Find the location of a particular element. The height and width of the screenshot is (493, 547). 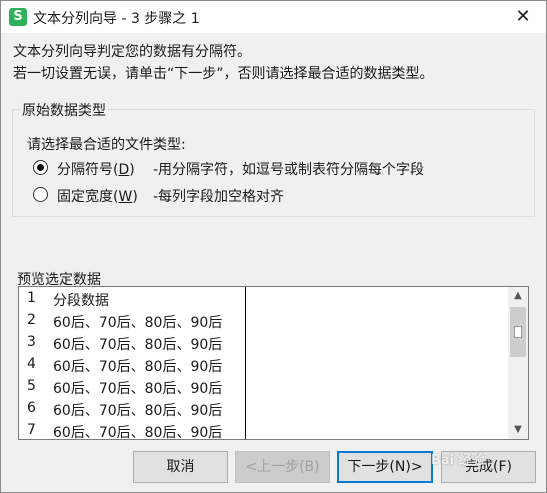

back-button: <上一步(B) is located at coordinates (282, 467).